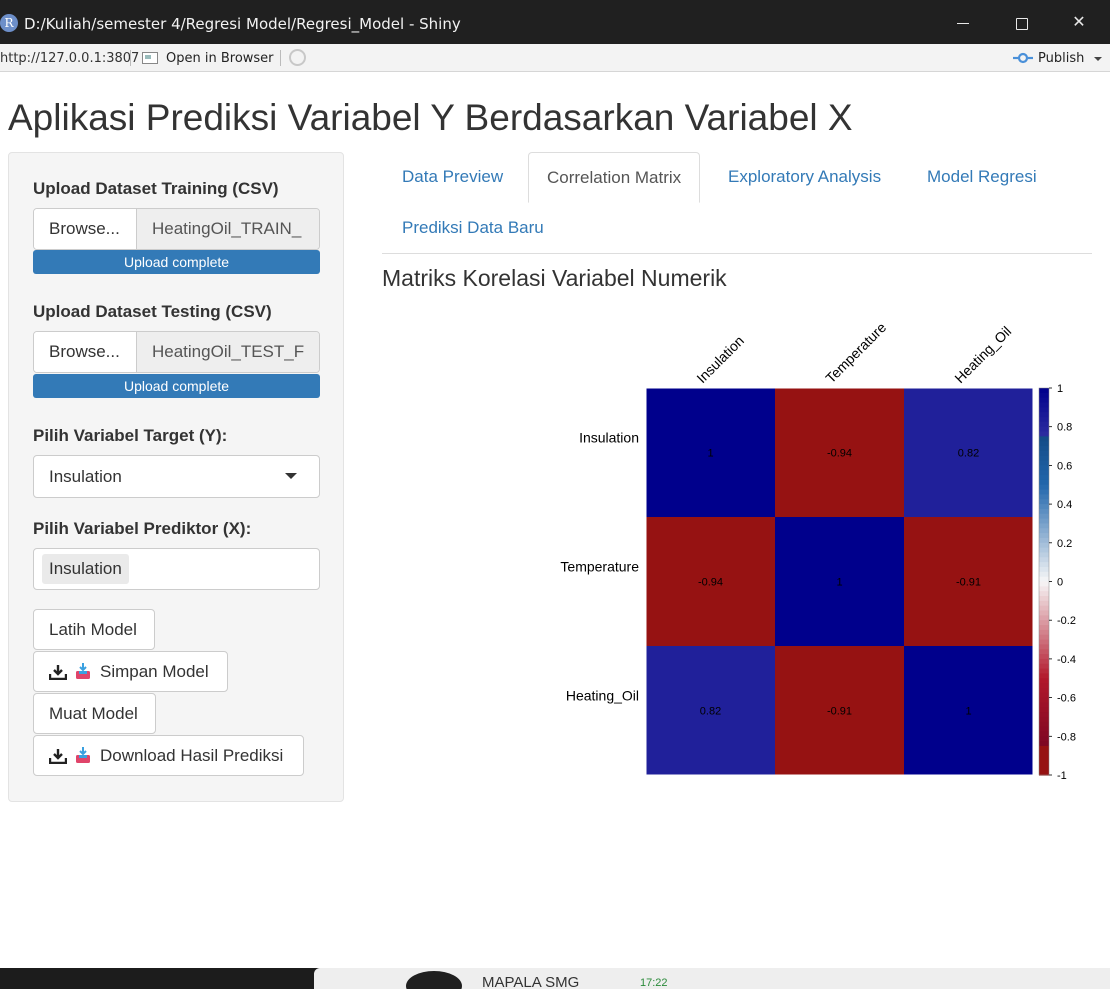  What do you see at coordinates (720, 359) in the screenshot?
I see `column-label: Insulation` at bounding box center [720, 359].